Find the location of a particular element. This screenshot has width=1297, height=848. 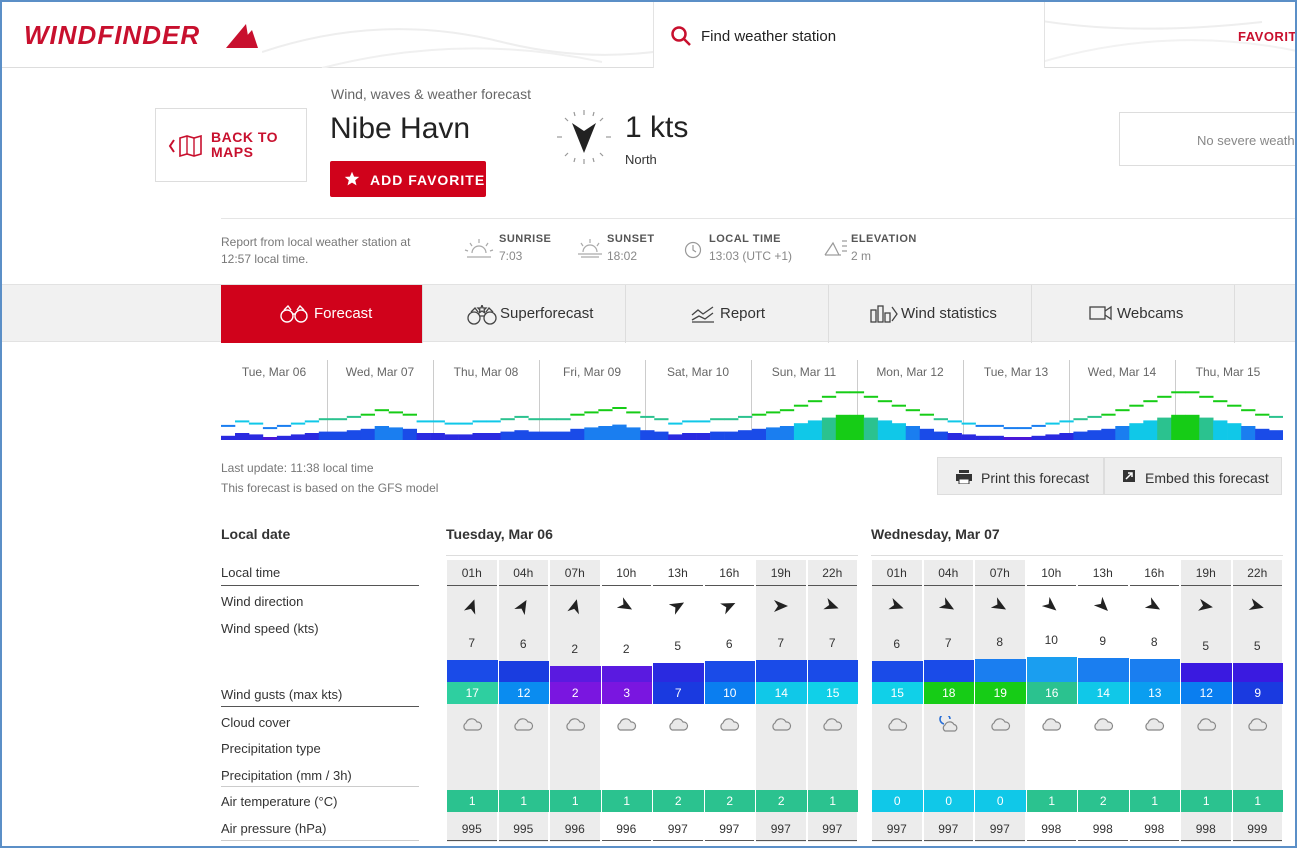

air-pressure-value: 997 is located at coordinates (999, 829).